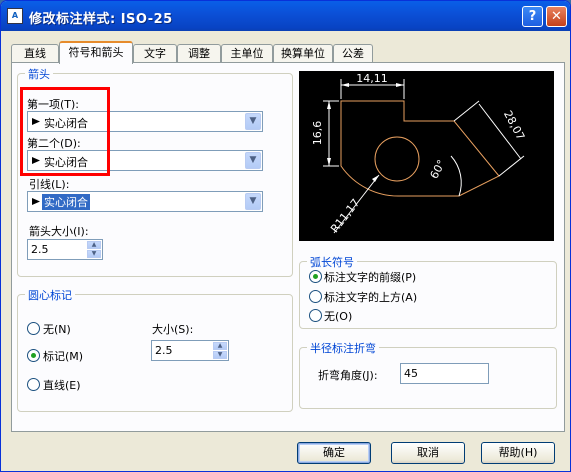 Image resolution: width=571 pixels, height=472 pixels. I want to click on leader-label: 引线(L):, so click(49, 184).